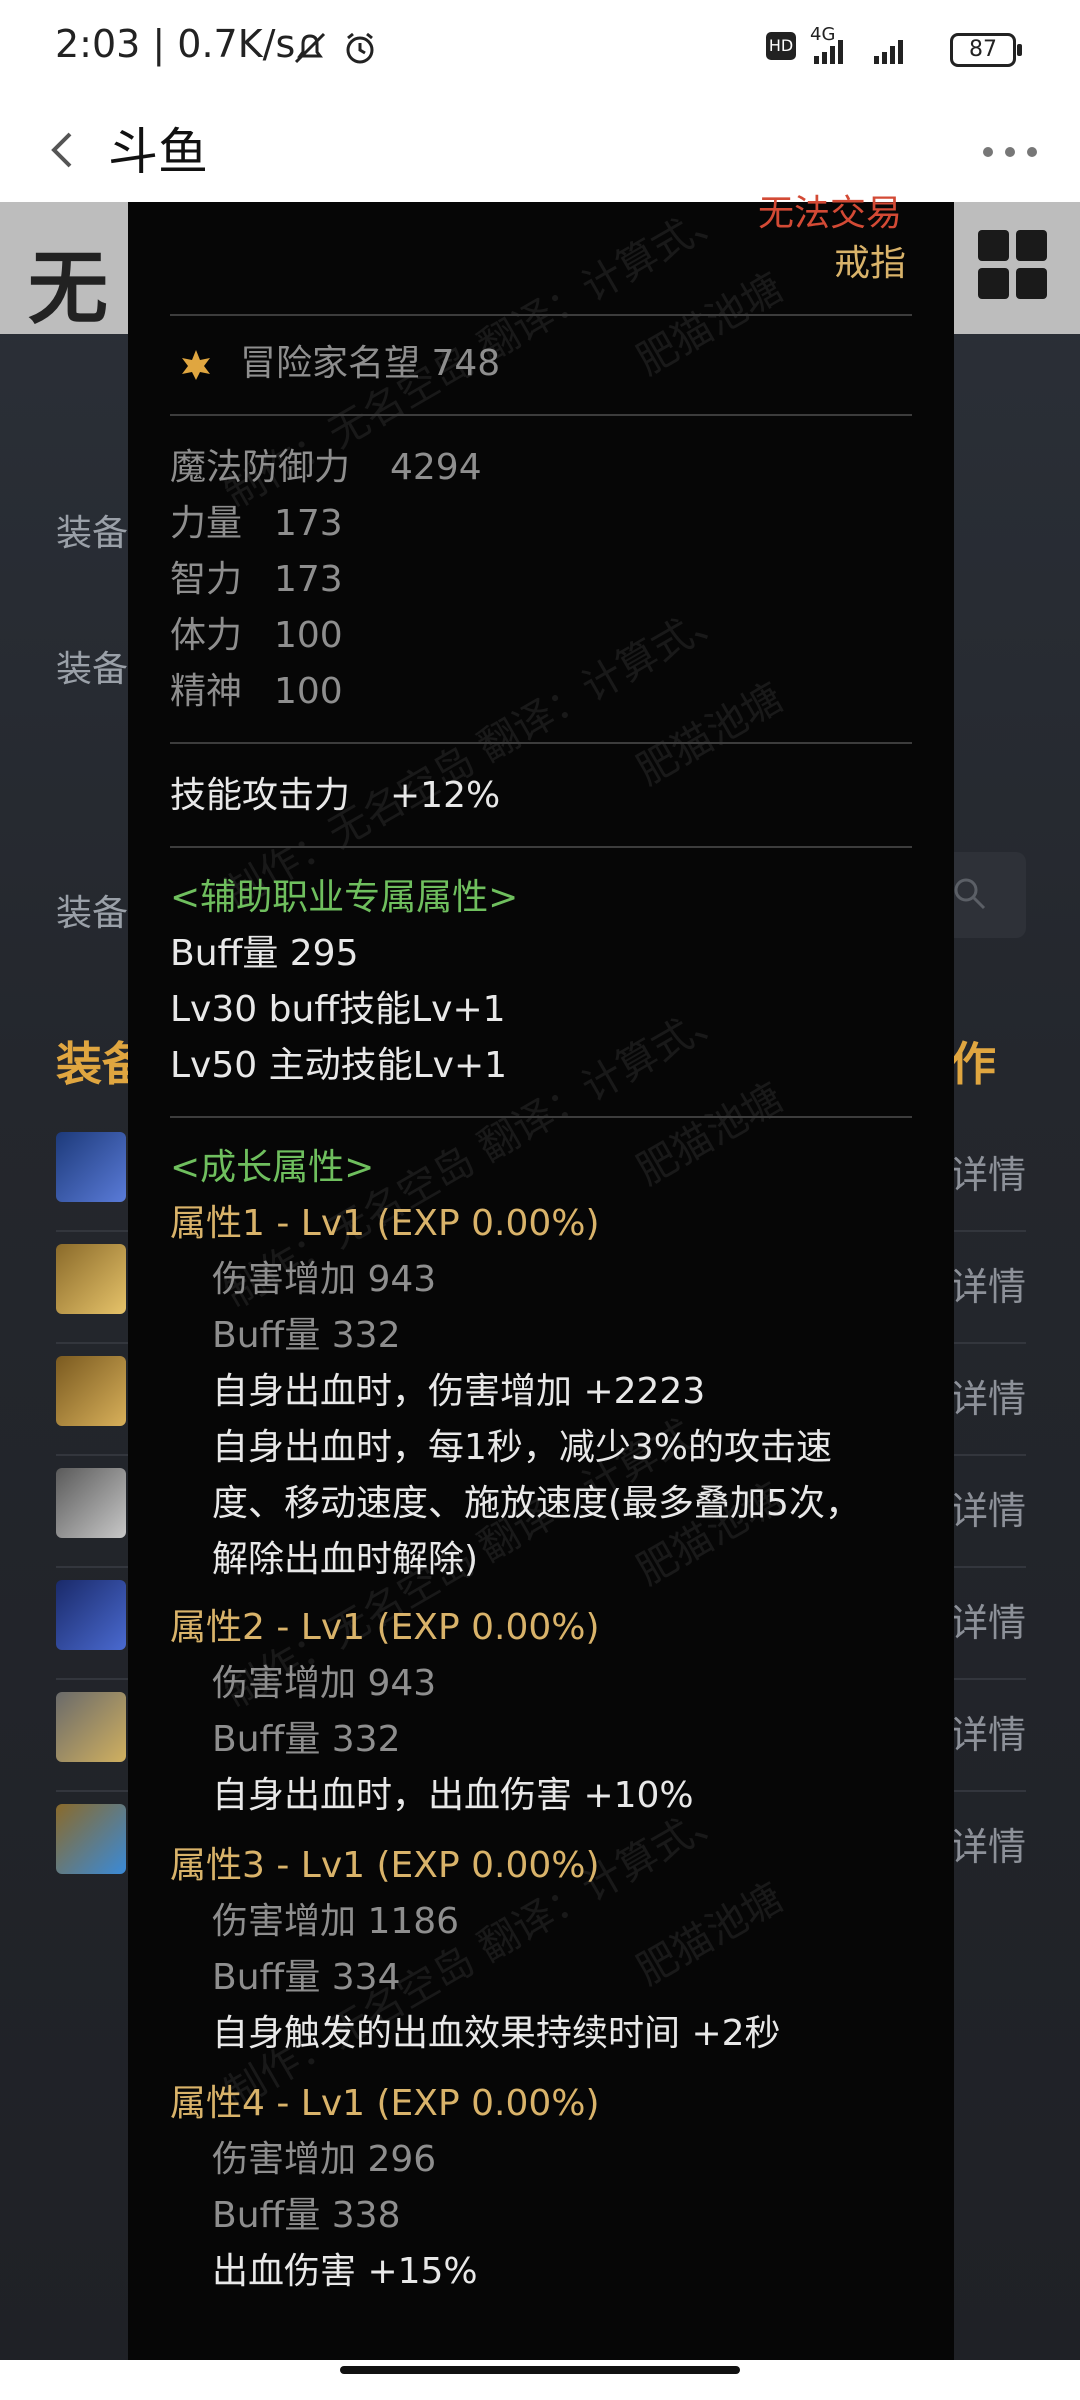 The width and height of the screenshot is (1080, 2400). I want to click on more-options-icon, so click(1010, 152).